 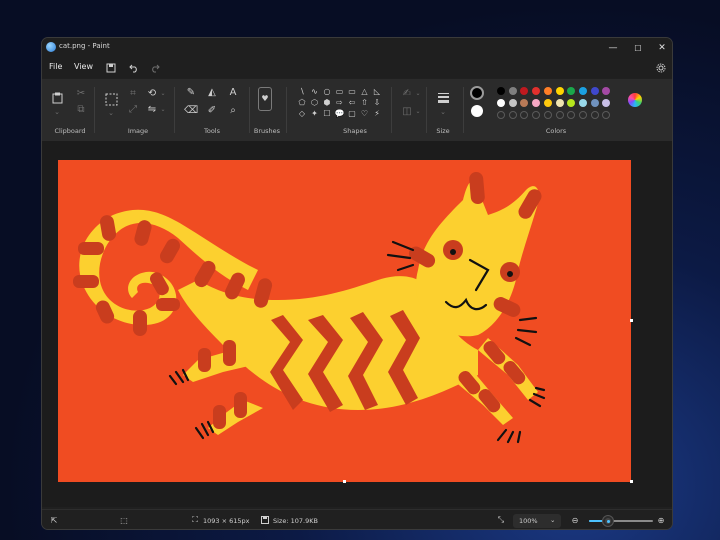 I want to click on group-clipboard-label: Clipboard, so click(x=70, y=131).